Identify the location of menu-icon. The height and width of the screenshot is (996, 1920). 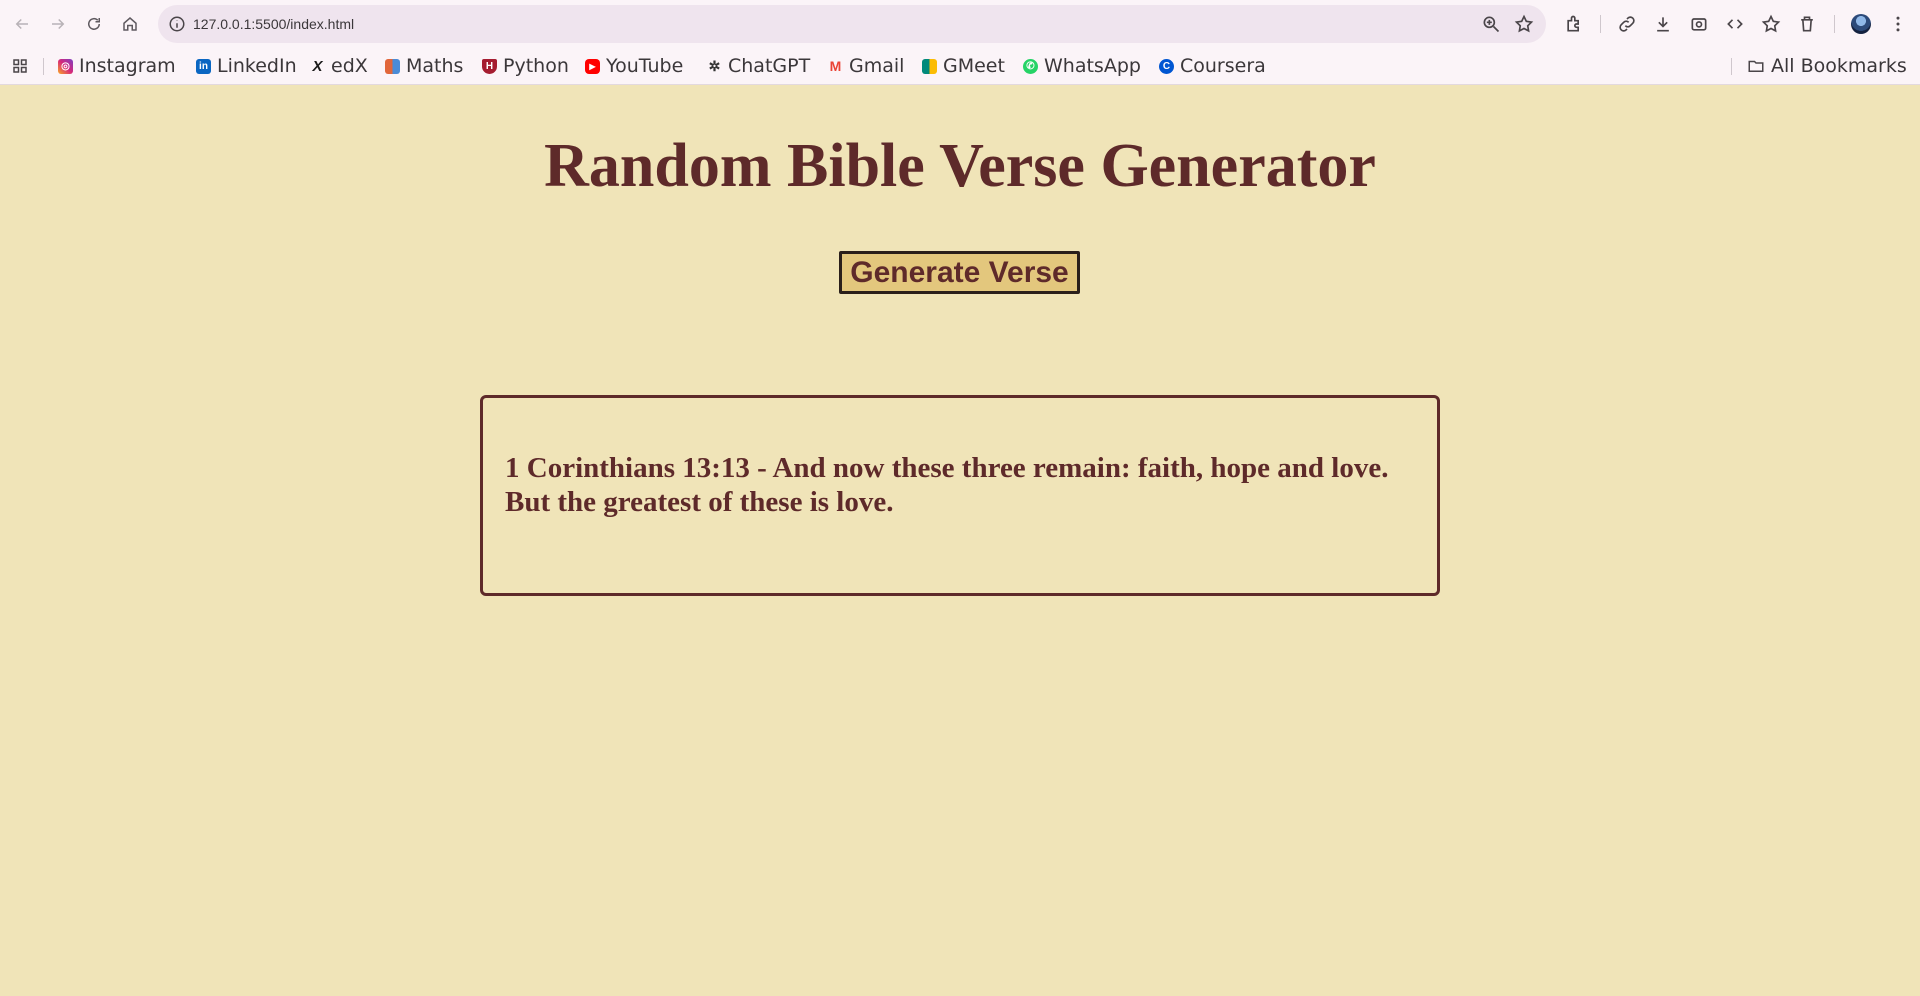
(1898, 24).